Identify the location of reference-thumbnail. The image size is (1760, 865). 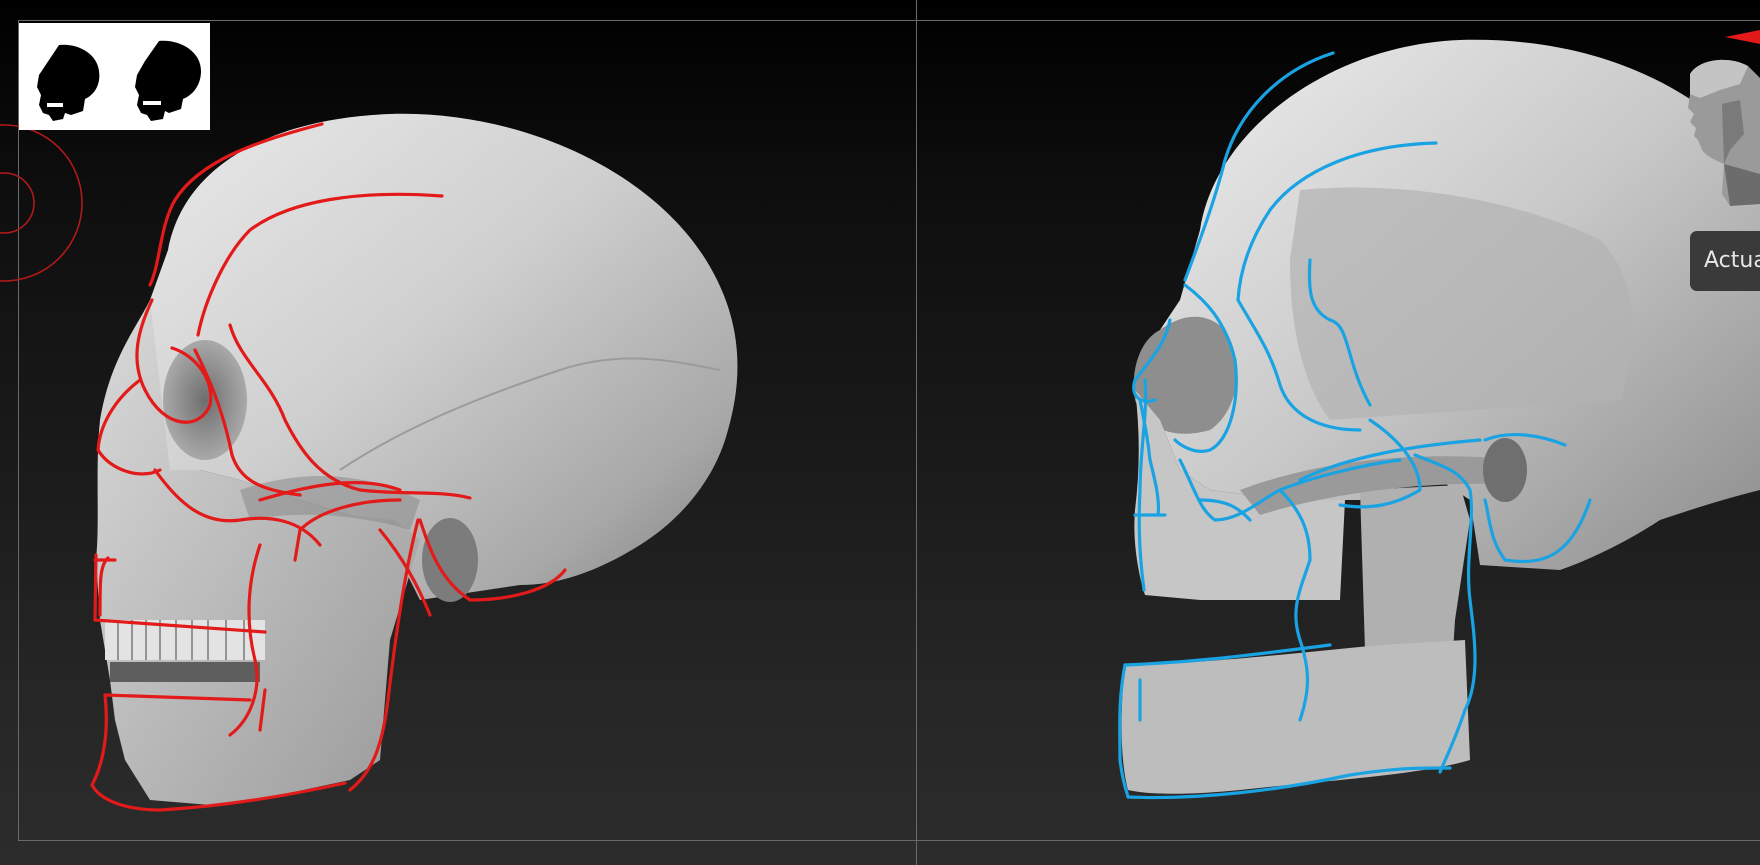
(114, 76).